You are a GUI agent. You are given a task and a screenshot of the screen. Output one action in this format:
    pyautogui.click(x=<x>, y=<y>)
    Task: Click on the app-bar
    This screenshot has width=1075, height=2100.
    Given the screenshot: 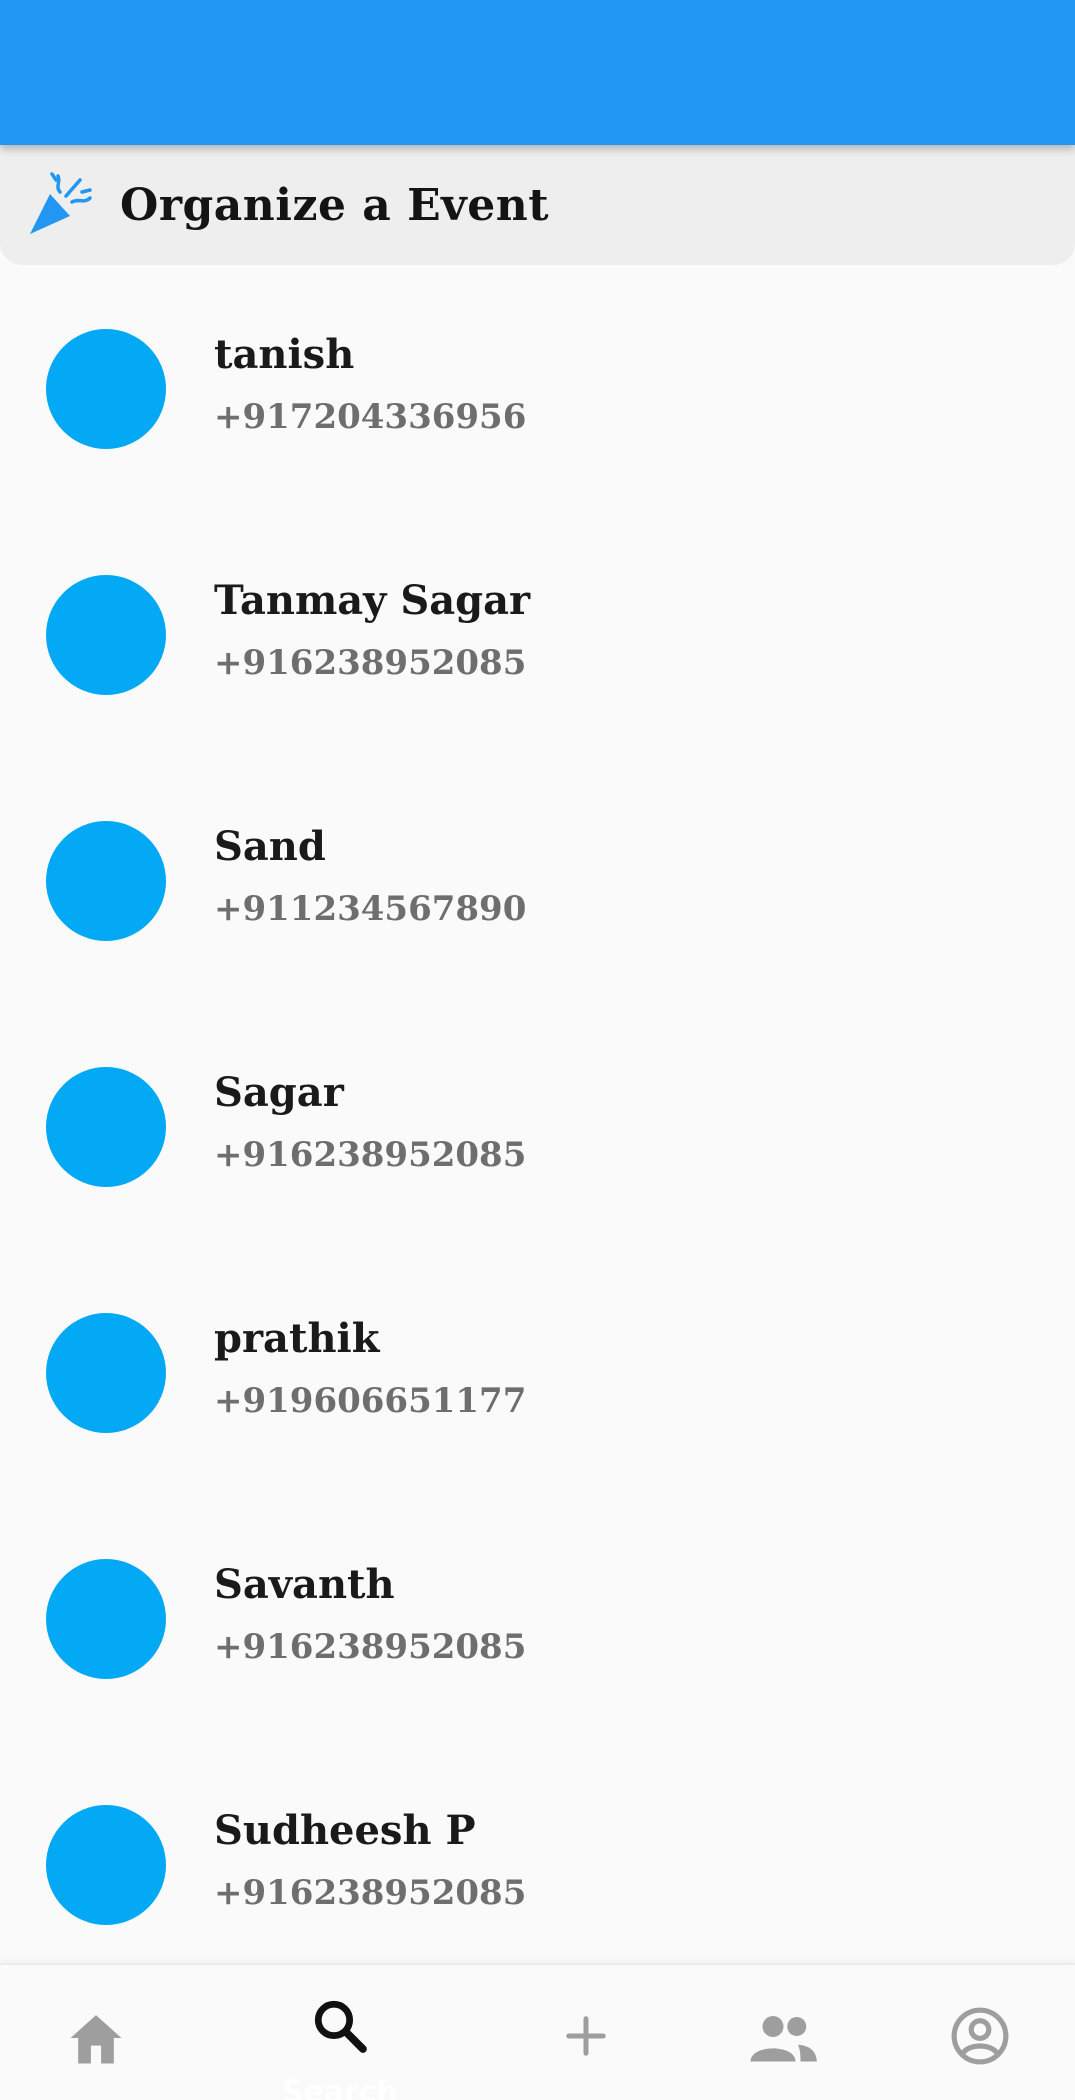 What is the action you would take?
    pyautogui.click(x=537, y=72)
    